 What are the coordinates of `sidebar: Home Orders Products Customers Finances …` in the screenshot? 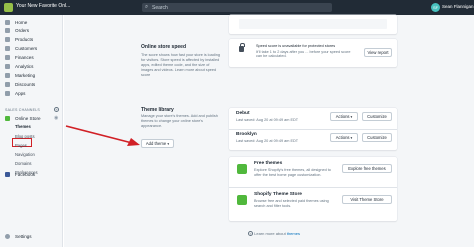 It's located at (31, 131).